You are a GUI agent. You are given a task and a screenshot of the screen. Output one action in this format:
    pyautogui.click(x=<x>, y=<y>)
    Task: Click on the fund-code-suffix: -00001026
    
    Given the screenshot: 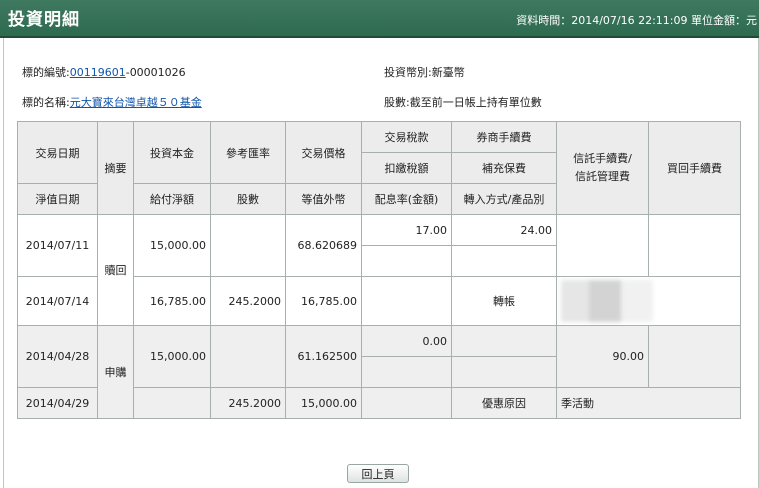 What is the action you would take?
    pyautogui.click(x=155, y=72)
    